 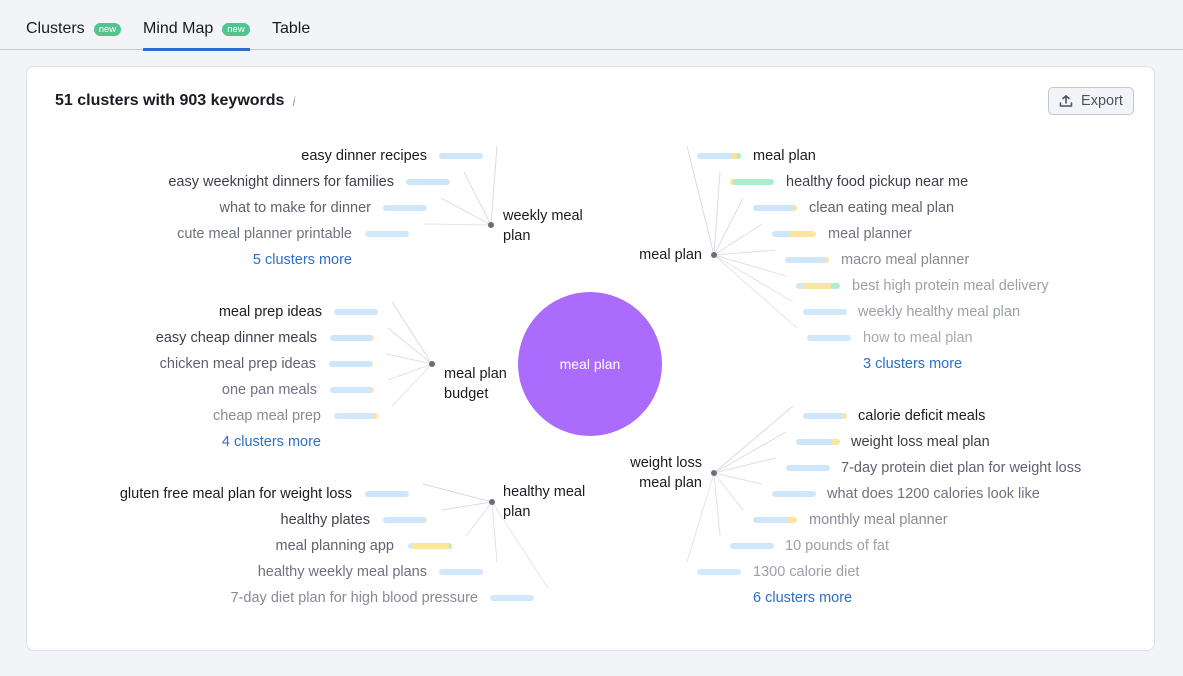 What do you see at coordinates (170, 100) in the screenshot?
I see `clusters-summary: 51 clusters with 903 keywords` at bounding box center [170, 100].